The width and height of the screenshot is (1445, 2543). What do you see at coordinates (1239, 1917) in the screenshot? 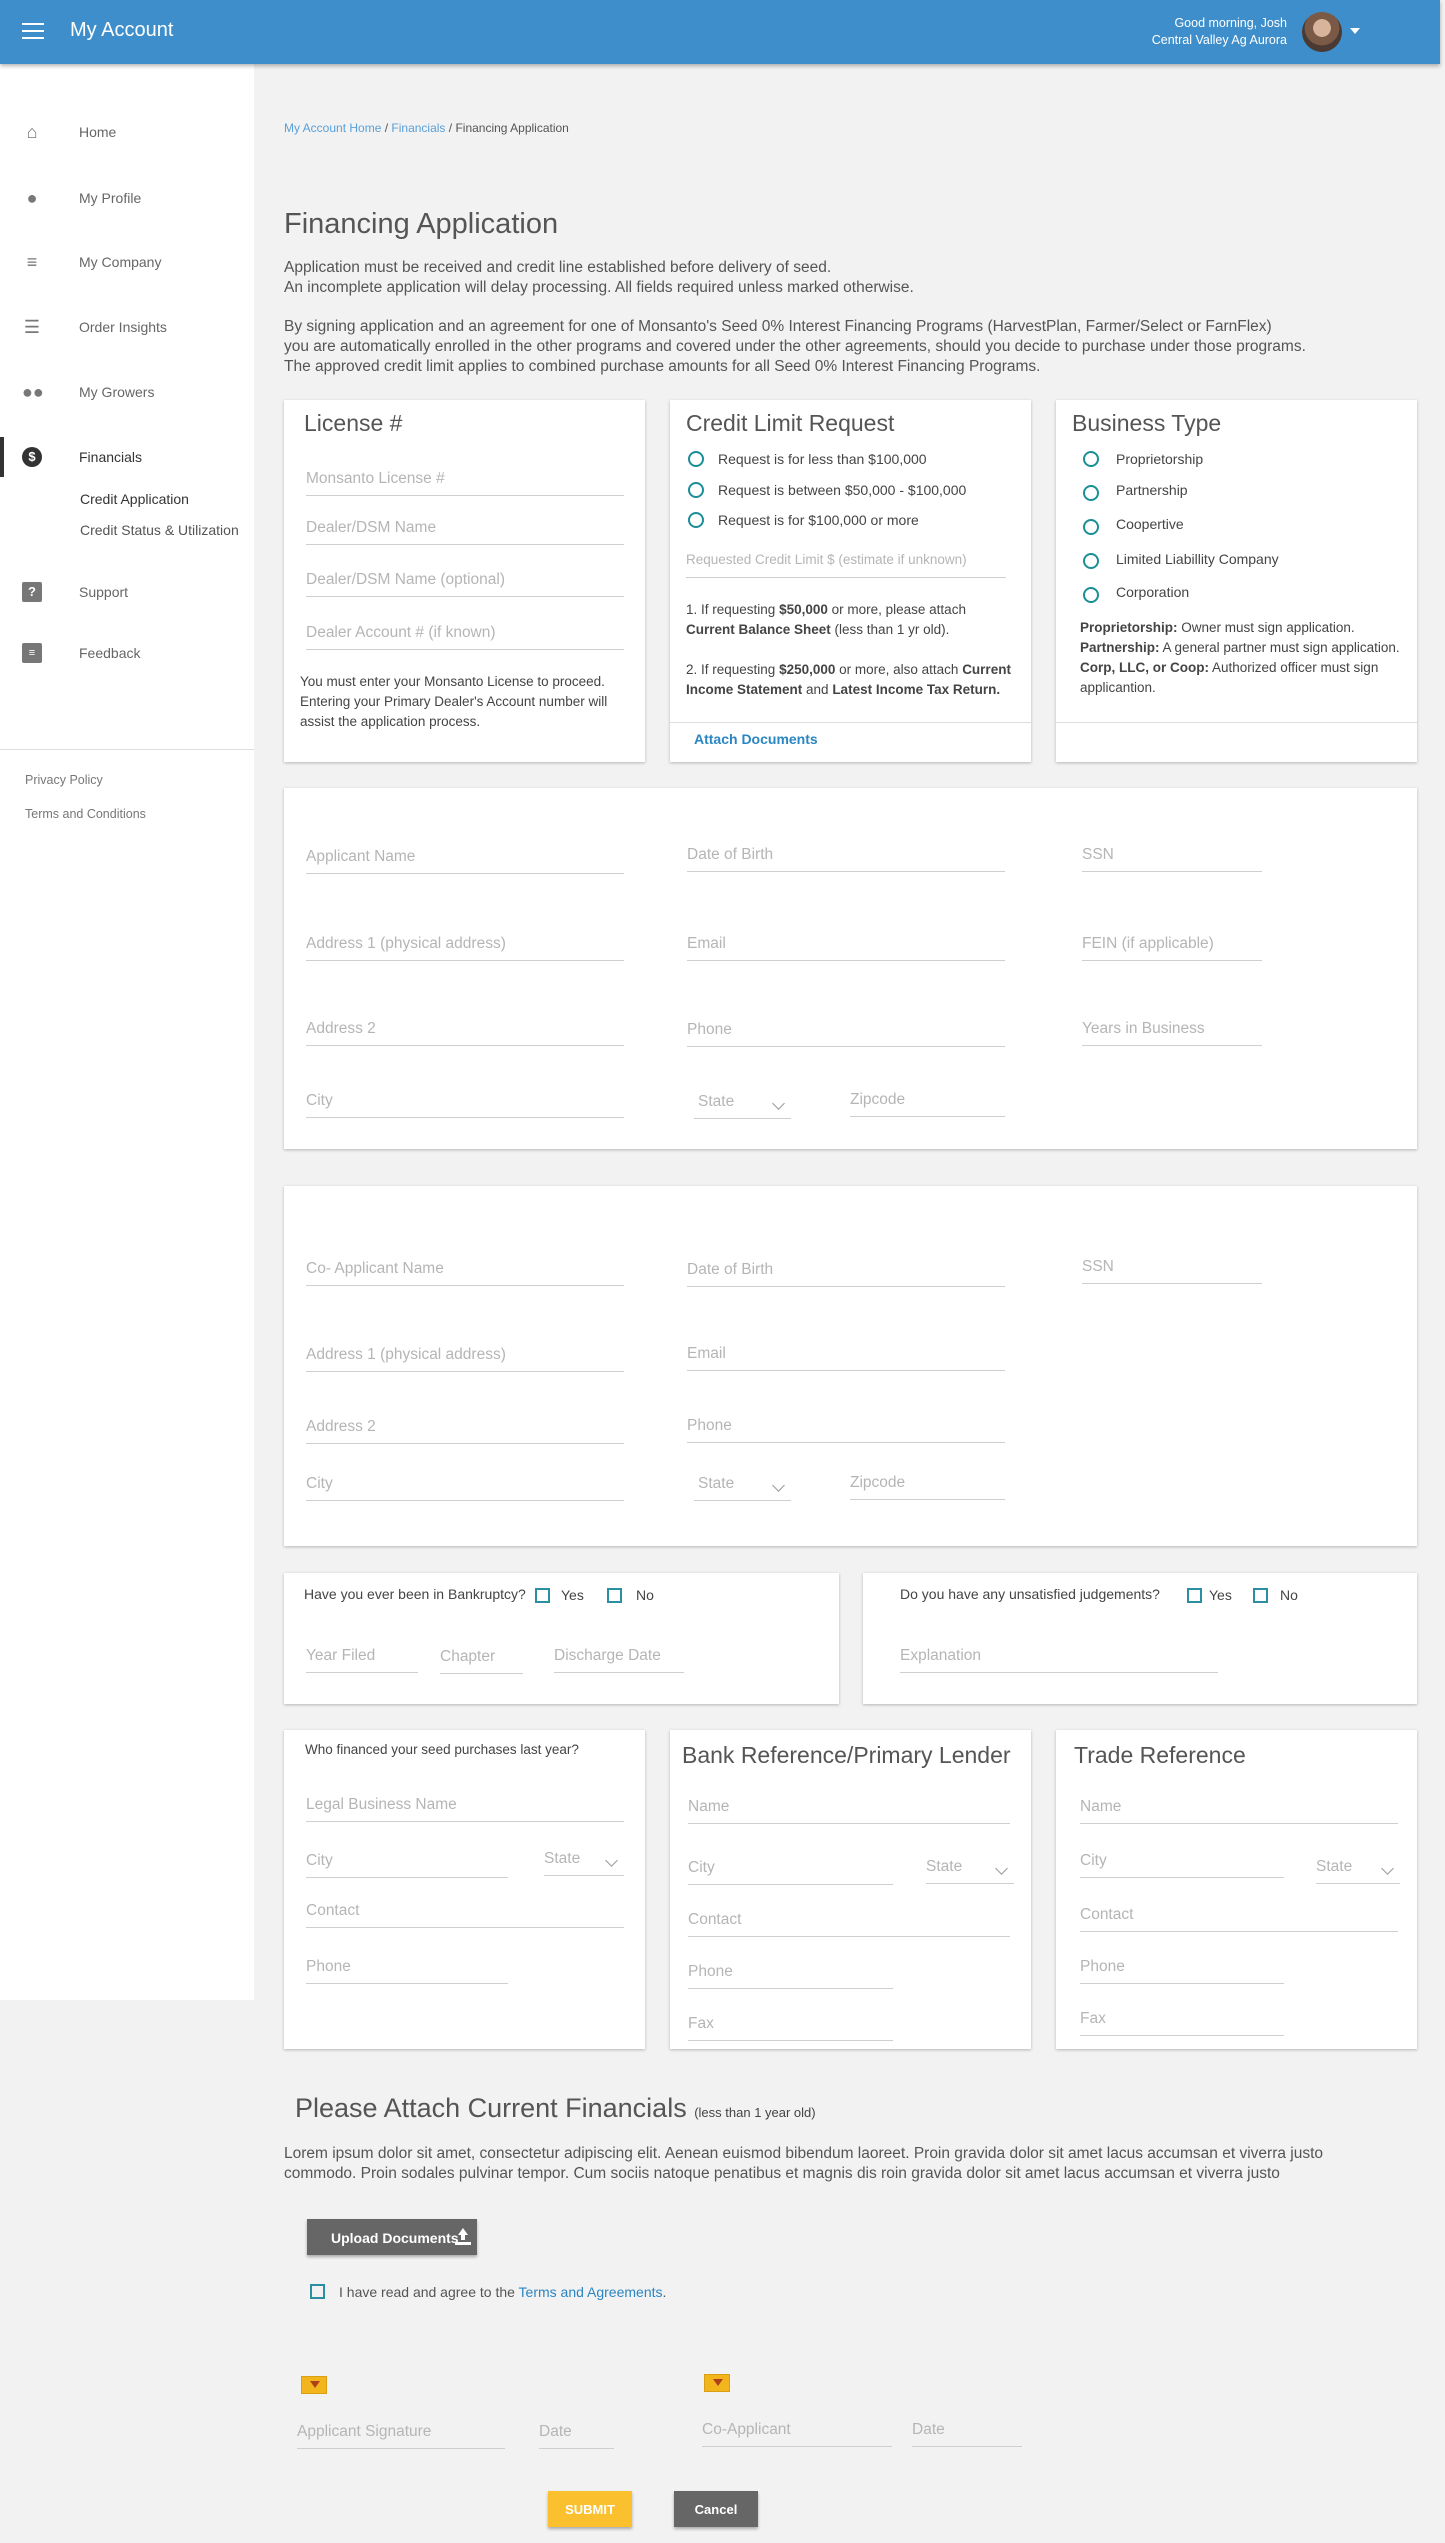
I see `trade-contact-input: Contact` at bounding box center [1239, 1917].